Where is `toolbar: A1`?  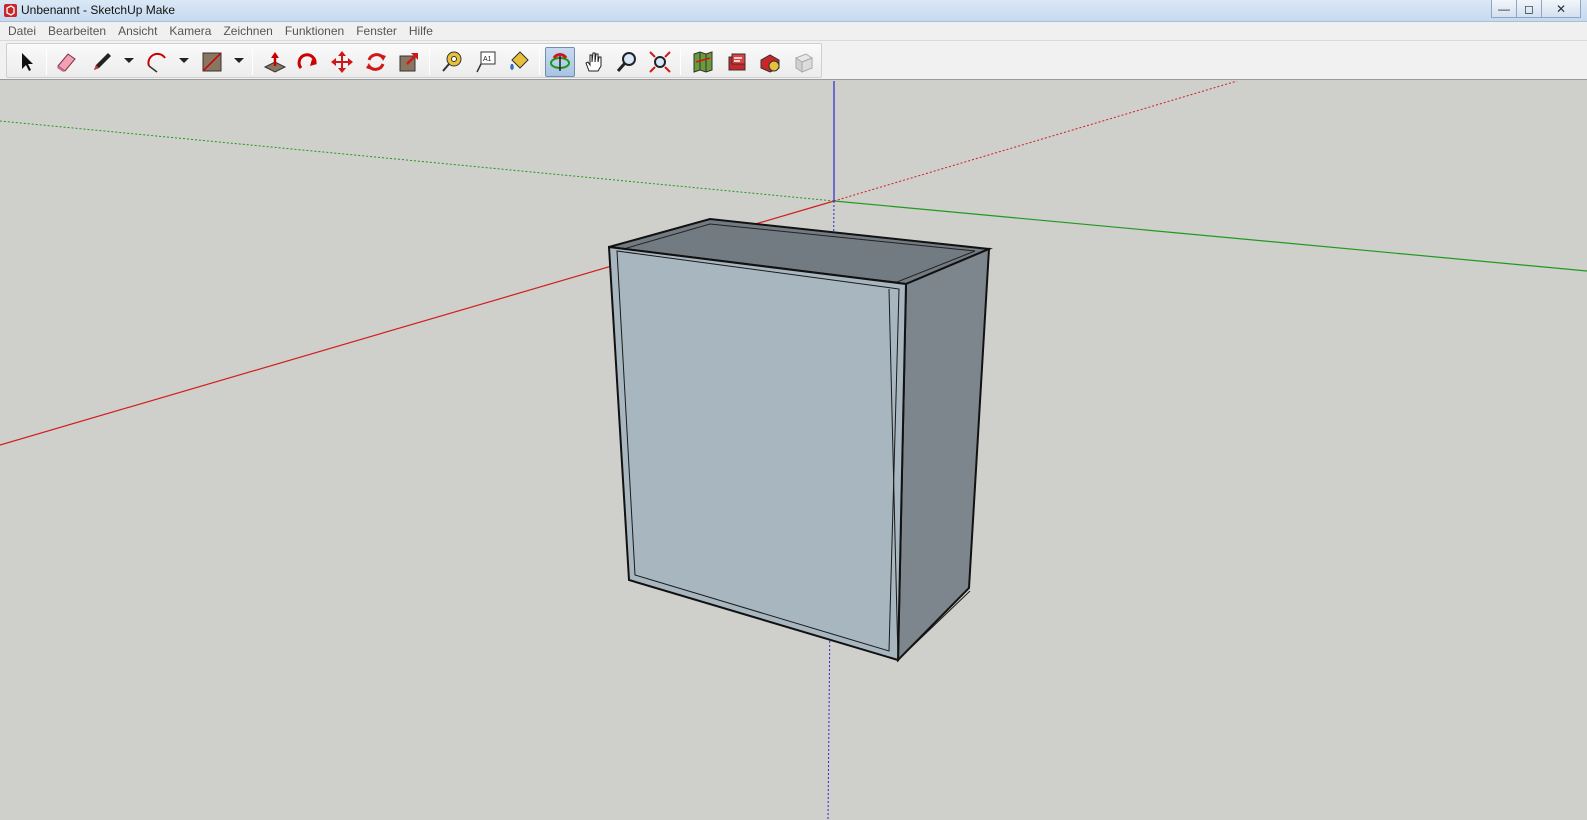
toolbar: A1 is located at coordinates (793, 60).